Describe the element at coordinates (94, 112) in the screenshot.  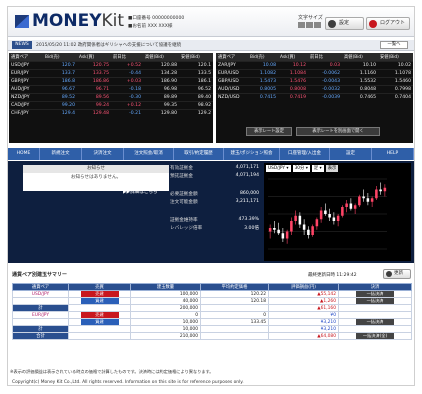
I see `rate-ask: 129.48` at that location.